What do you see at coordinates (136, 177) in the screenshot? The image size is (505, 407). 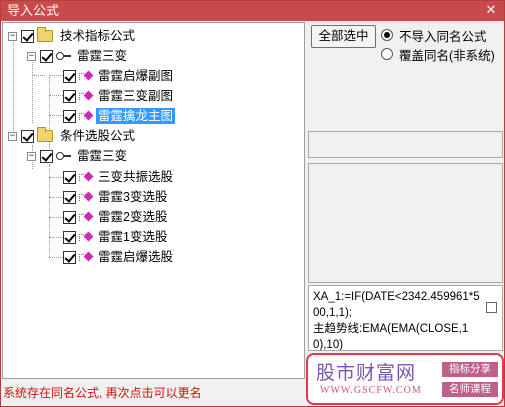 I see `tree-item-label: 三变共振选股` at bounding box center [136, 177].